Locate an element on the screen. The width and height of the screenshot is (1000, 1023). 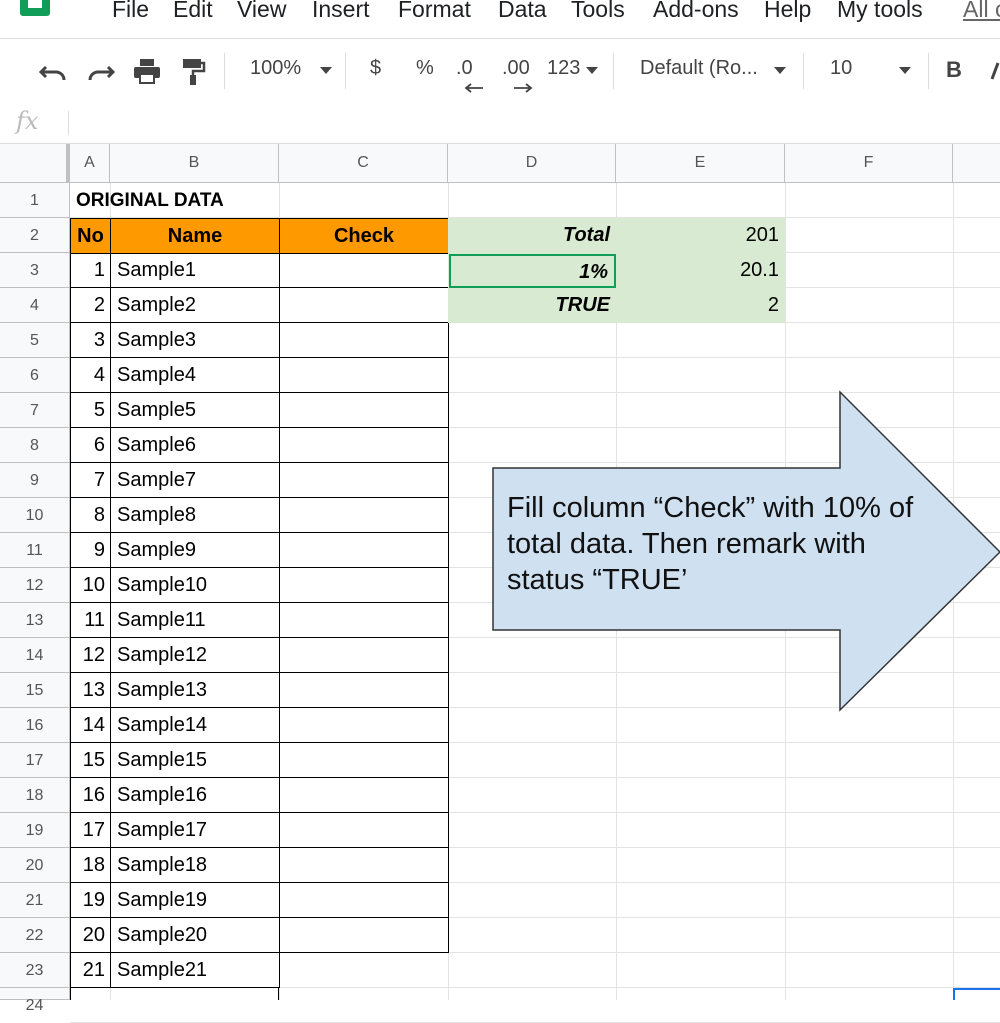
row-no-cell: 20 is located at coordinates (90, 935).